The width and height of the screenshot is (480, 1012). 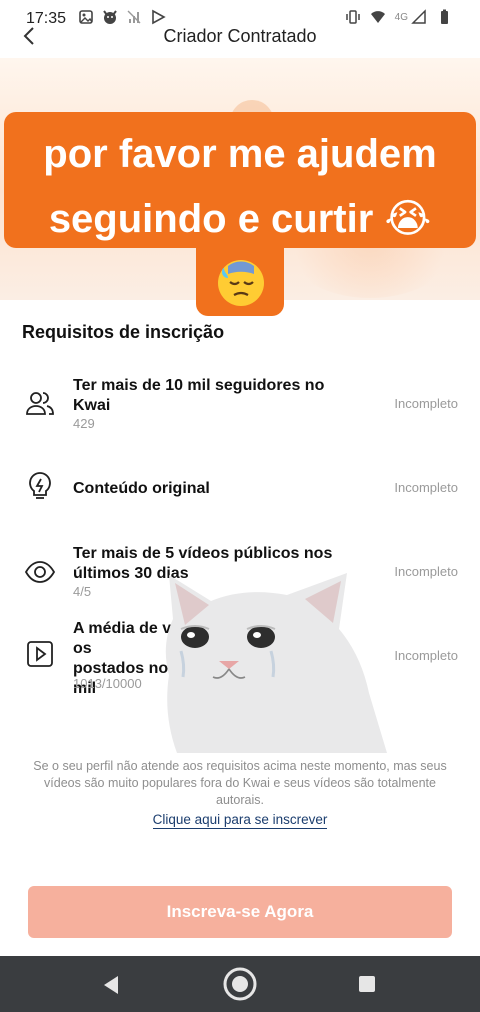 I want to click on nav-home-icon, so click(x=240, y=984).